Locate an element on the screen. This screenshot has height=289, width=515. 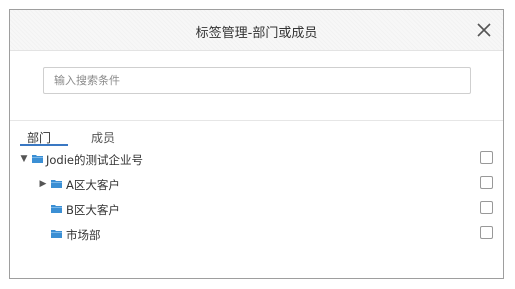
dialog-title: 标签管理-部门或成员 is located at coordinates (256, 33).